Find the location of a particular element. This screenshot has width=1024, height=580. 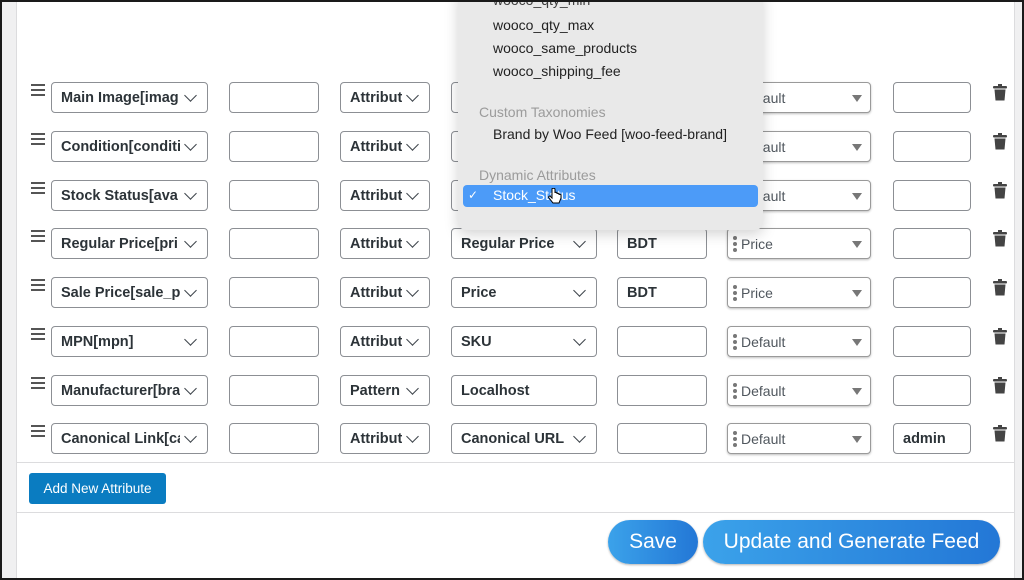

value-select: Canonical URL is located at coordinates (524, 438).